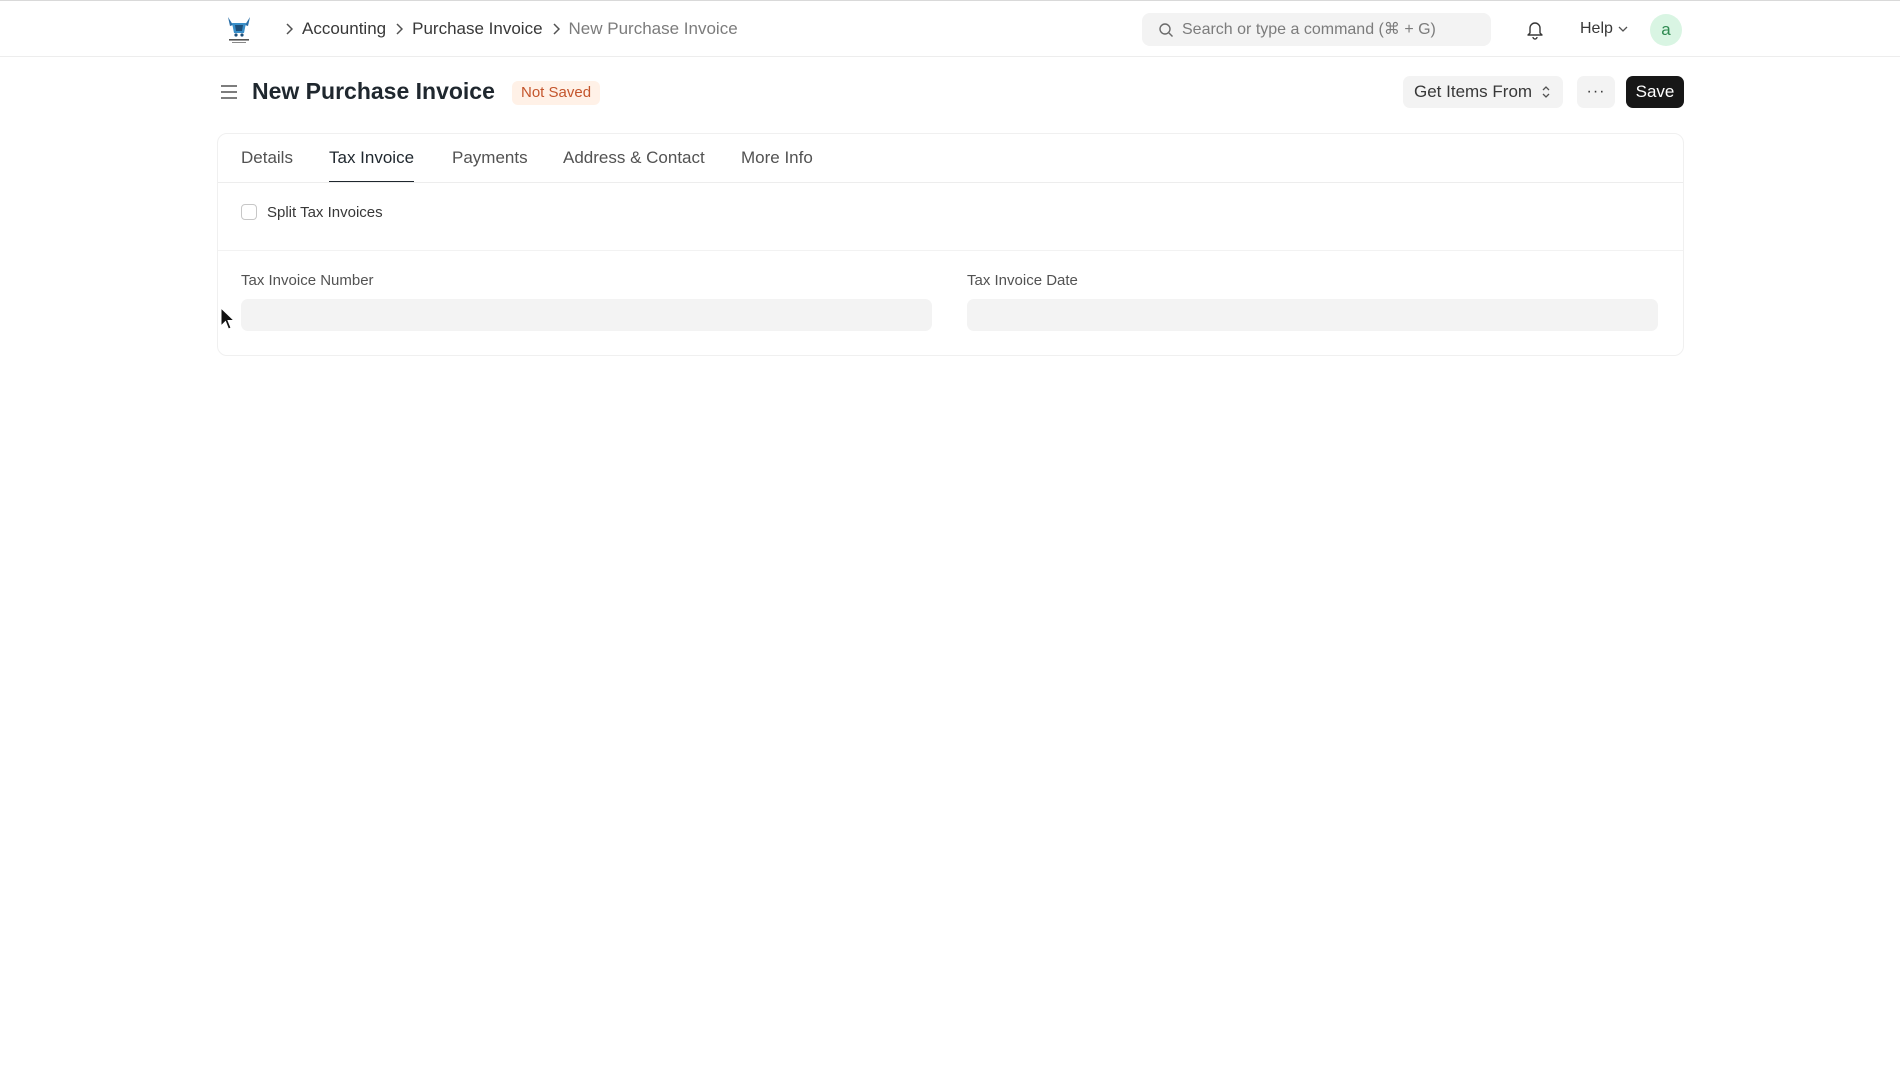 The image size is (1900, 1080). I want to click on chevron-down-icon, so click(1623, 29).